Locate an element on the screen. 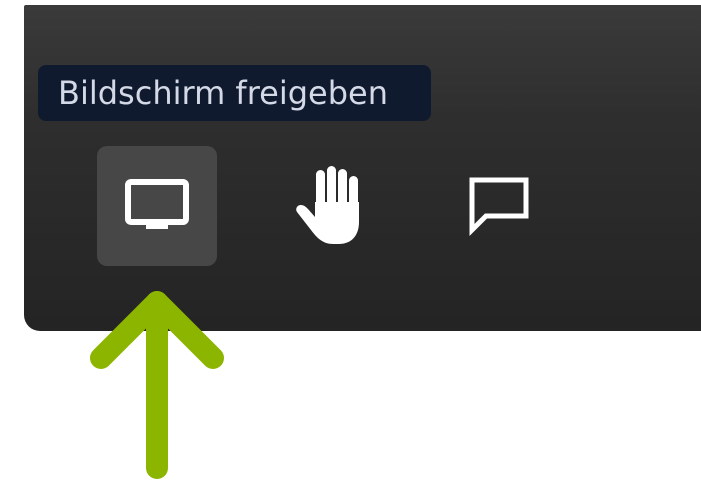 This screenshot has width=701, height=481. chat-bubble-icon is located at coordinates (499, 207).